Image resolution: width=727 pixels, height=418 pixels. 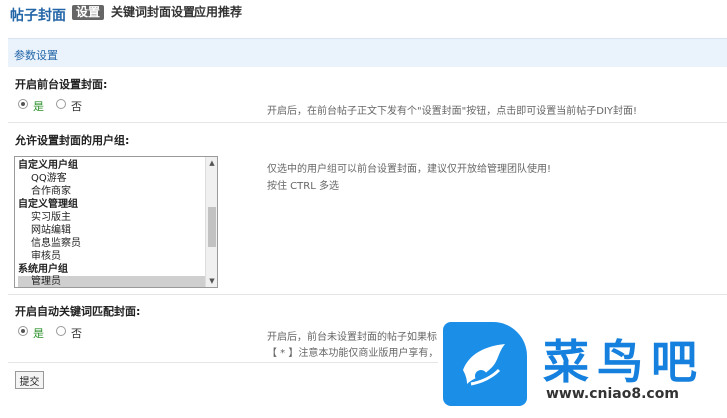 I want to click on bird-icon, so click(x=484, y=365).